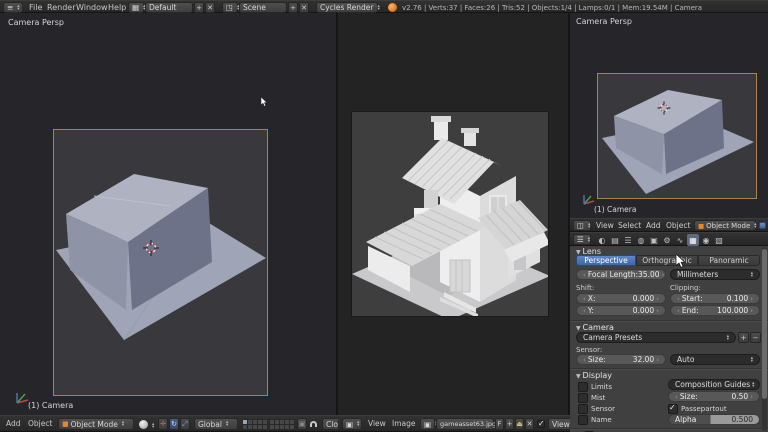  What do you see at coordinates (595, 420) in the screenshot?
I see `name-row: Name` at bounding box center [595, 420].